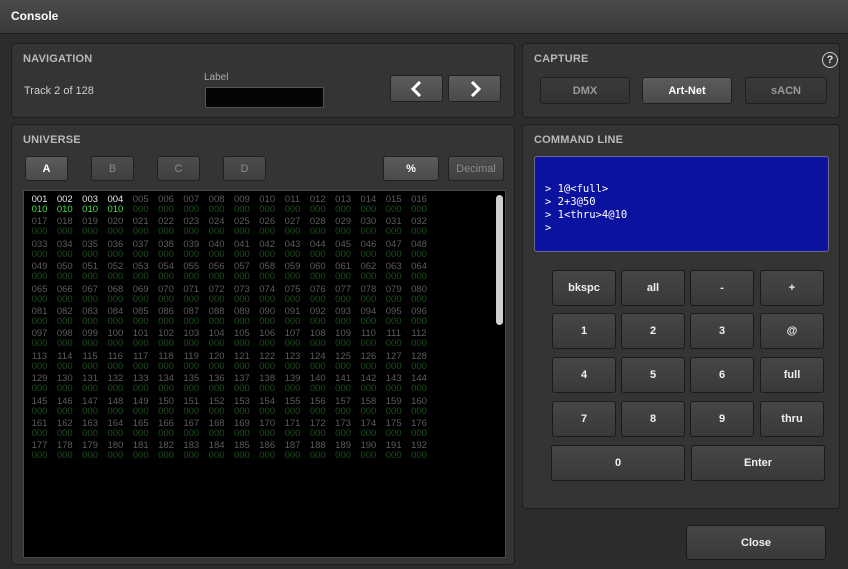 Image resolution: width=848 pixels, height=569 pixels. Describe the element at coordinates (722, 375) in the screenshot. I see `key-6: 6` at that location.